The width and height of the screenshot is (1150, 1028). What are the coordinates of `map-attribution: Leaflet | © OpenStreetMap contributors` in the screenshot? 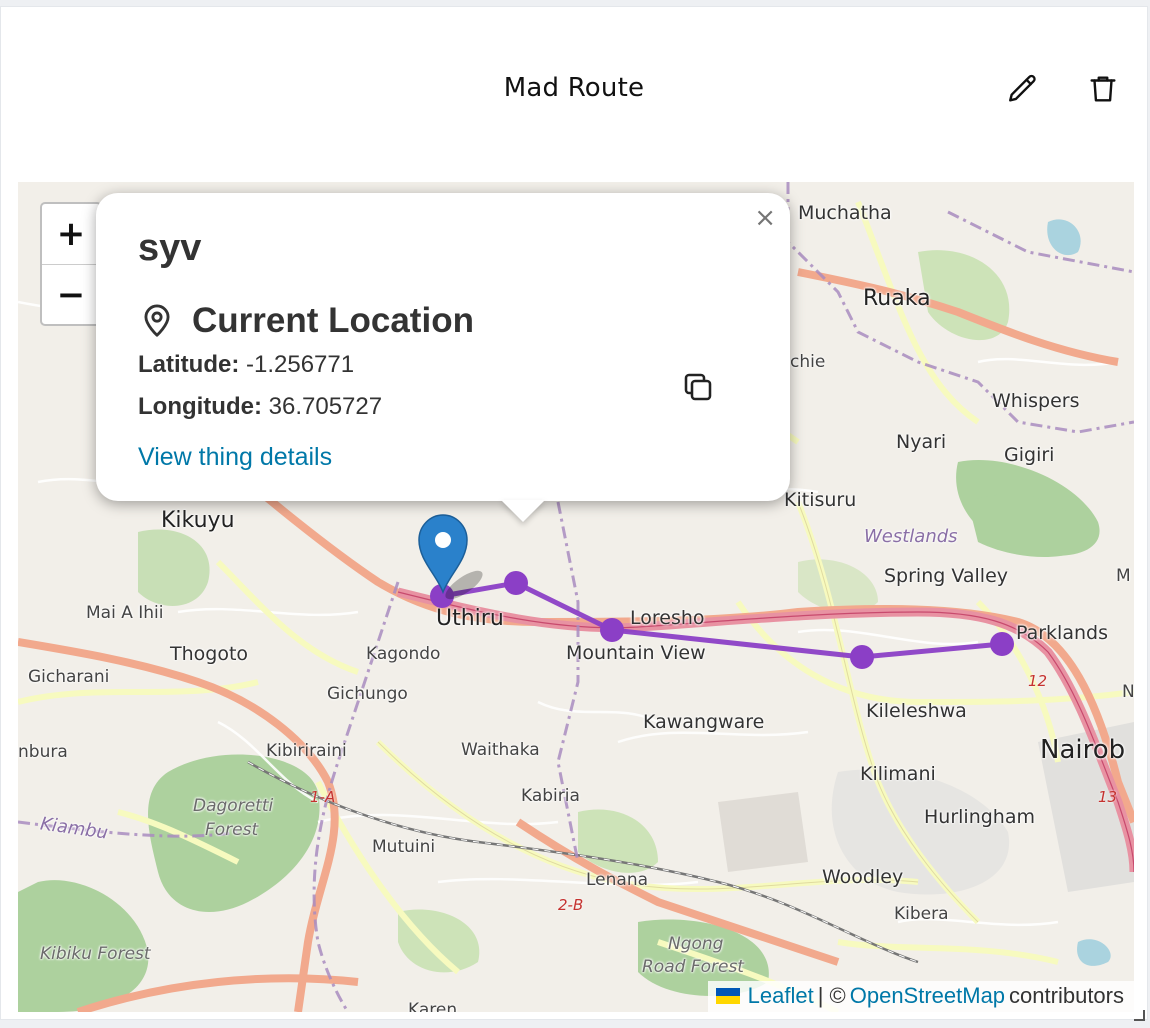 It's located at (920, 996).